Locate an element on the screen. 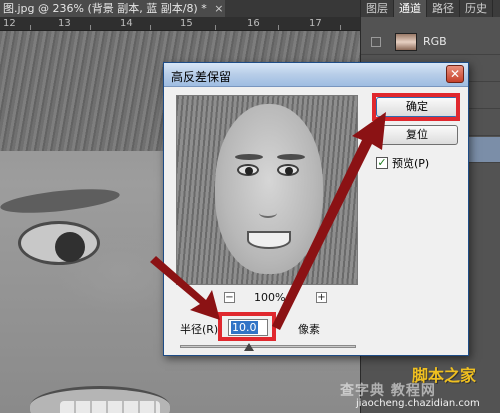  document-title: 图.jpg @ 236% (背景 副本, 蓝 副本/8) * is located at coordinates (105, 8).